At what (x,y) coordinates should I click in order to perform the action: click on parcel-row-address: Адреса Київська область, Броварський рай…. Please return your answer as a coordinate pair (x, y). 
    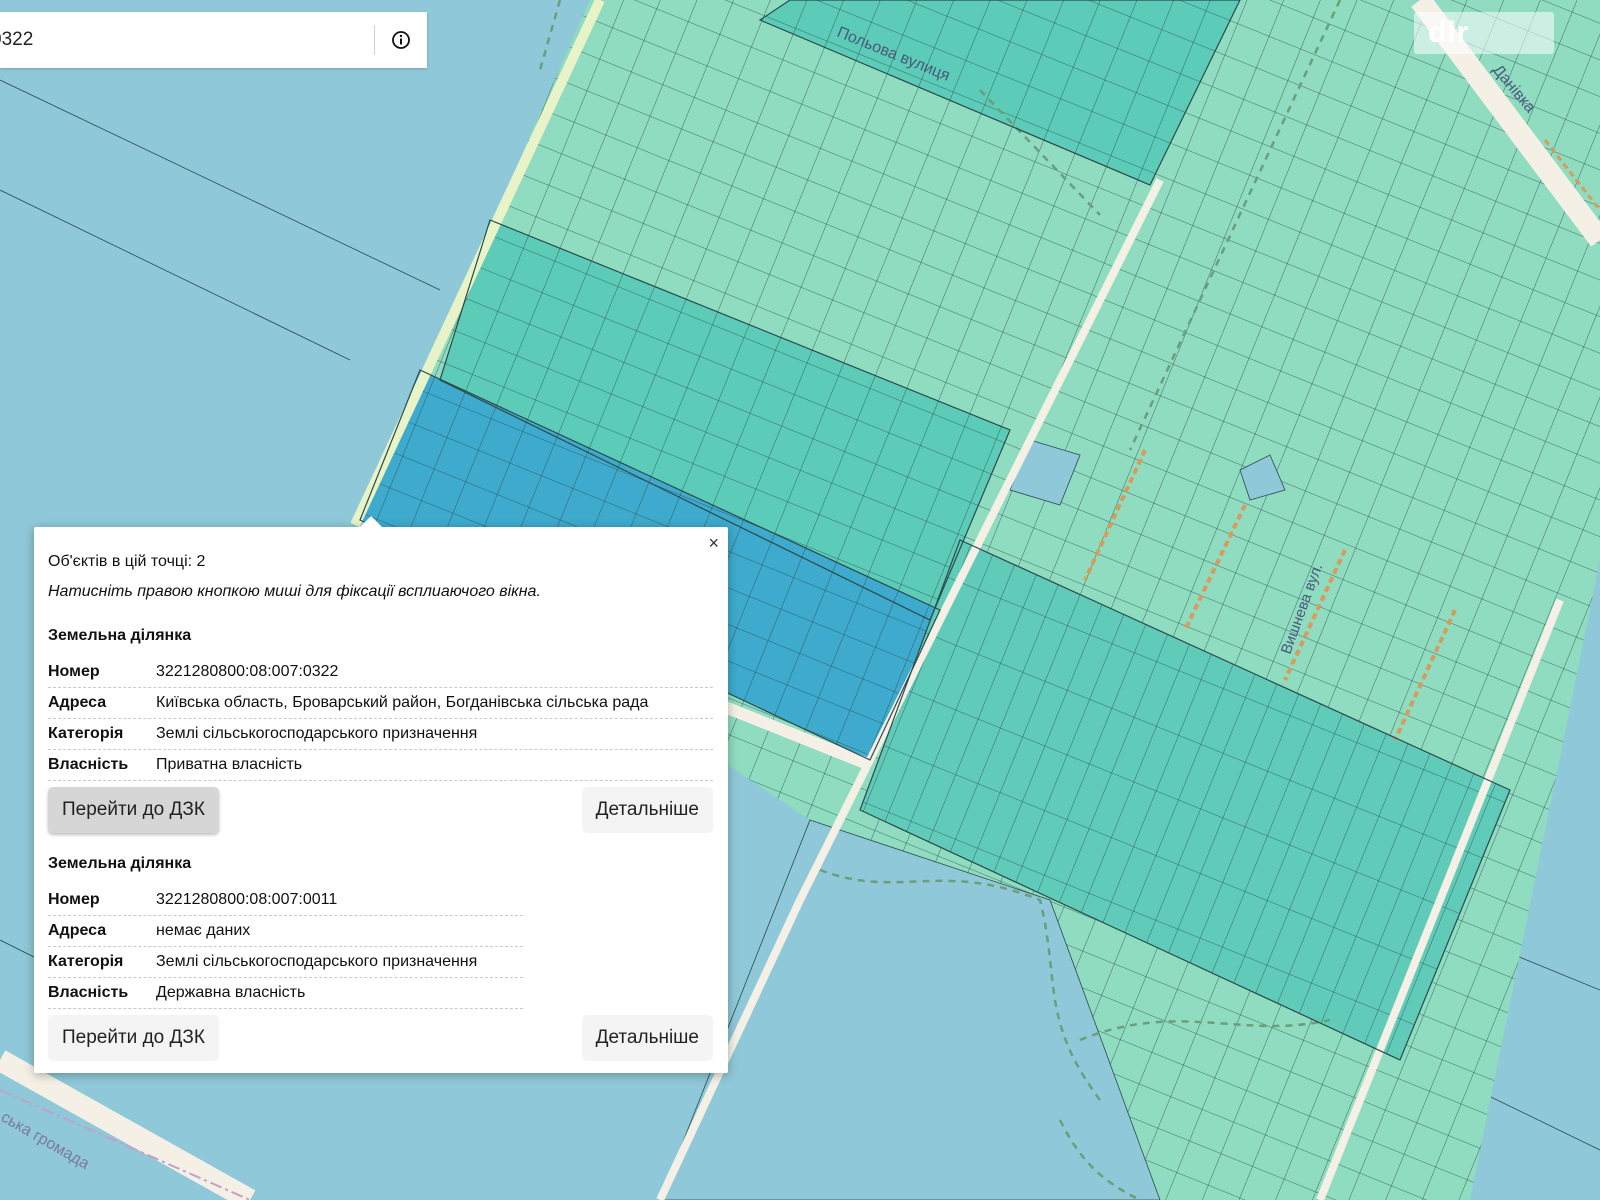
    Looking at the image, I should click on (380, 703).